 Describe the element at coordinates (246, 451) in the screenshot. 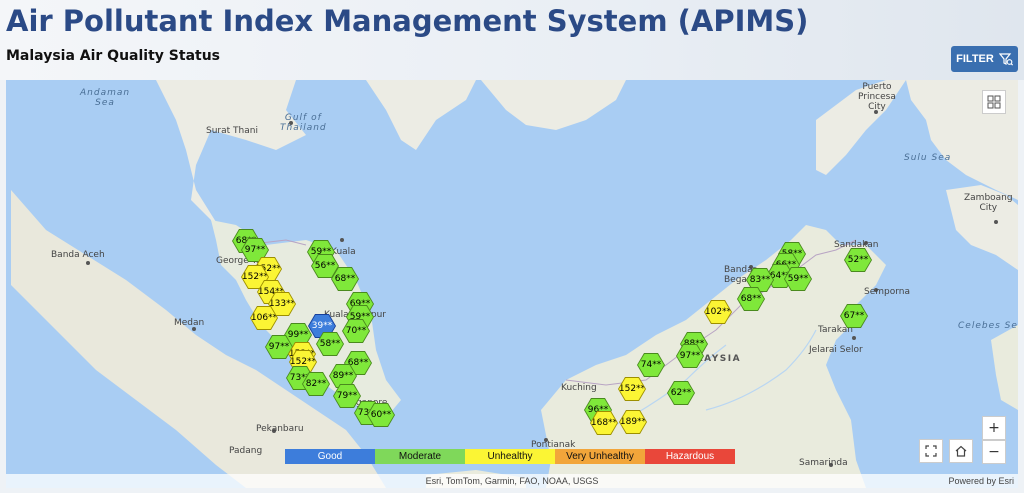

I see `label-padang: Padang` at that location.